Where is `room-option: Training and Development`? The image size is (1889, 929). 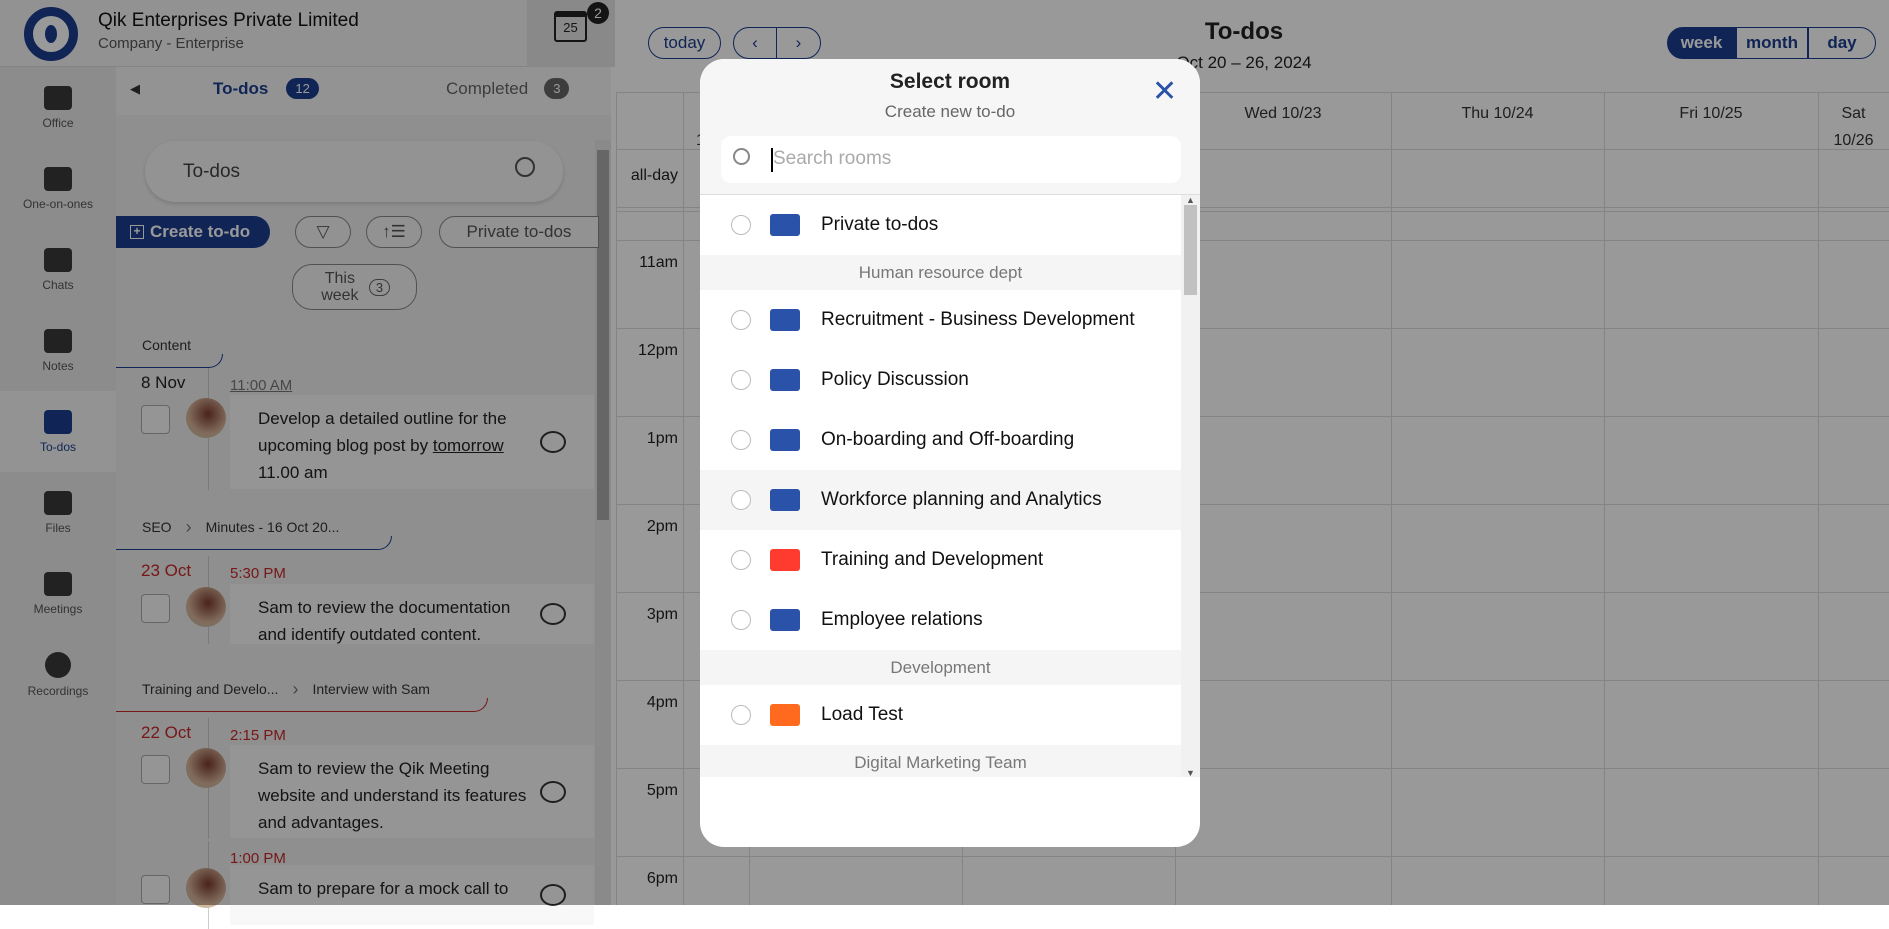
room-option: Training and Development is located at coordinates (940, 560).